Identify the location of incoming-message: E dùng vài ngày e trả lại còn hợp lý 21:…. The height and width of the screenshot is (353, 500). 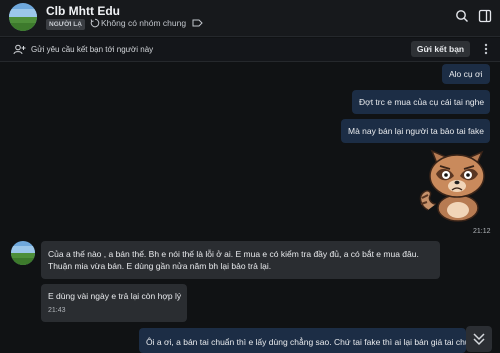
(114, 303).